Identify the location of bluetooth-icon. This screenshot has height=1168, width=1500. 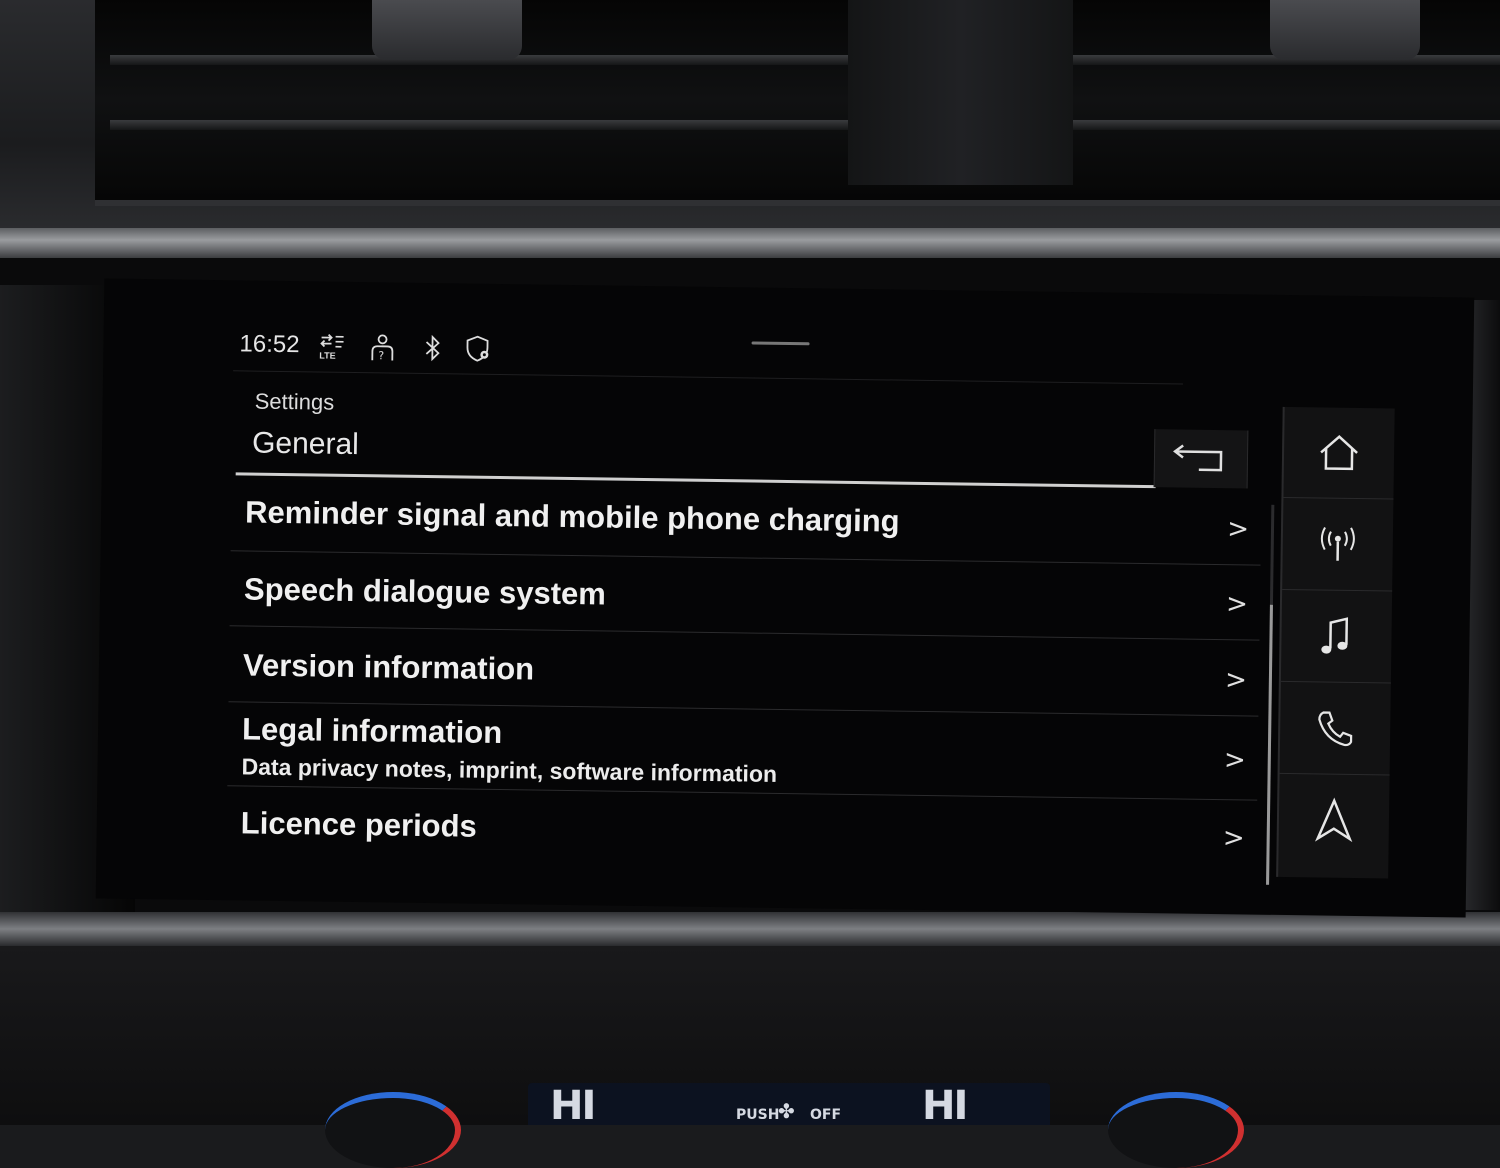
(432, 348).